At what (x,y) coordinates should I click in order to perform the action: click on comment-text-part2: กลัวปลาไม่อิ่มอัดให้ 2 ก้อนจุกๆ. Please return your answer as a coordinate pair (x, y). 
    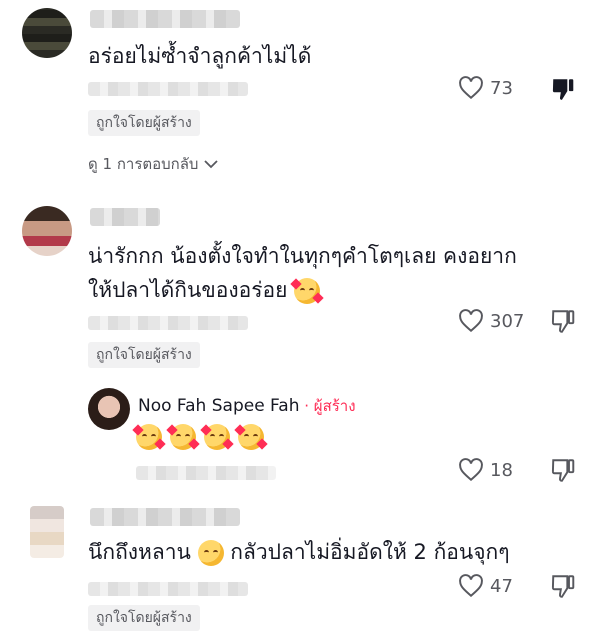
    Looking at the image, I should click on (370, 552).